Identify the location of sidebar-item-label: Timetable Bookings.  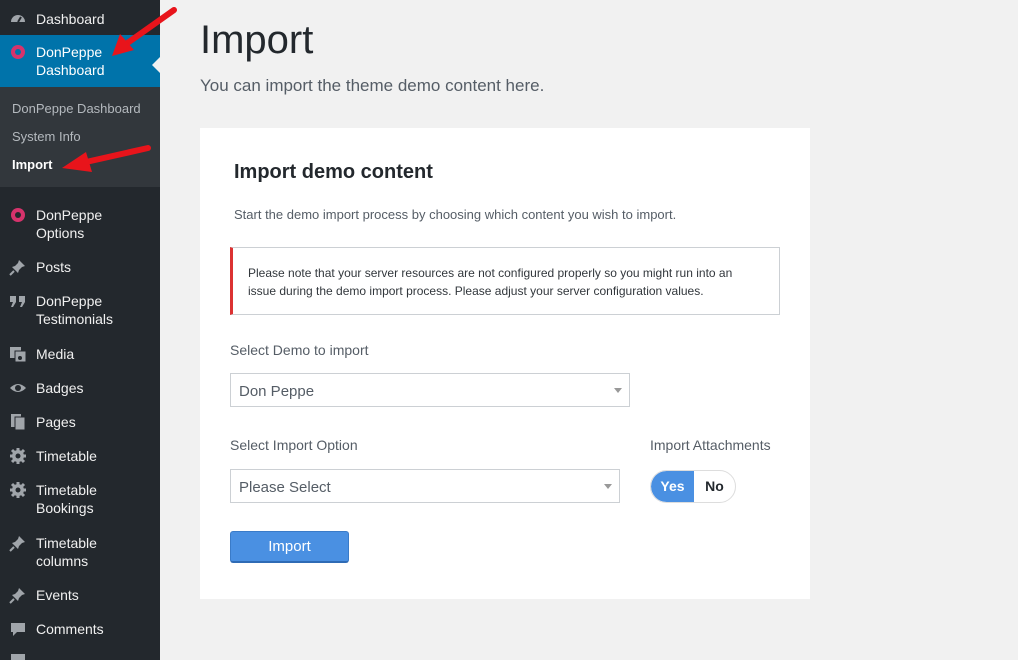
(66, 499).